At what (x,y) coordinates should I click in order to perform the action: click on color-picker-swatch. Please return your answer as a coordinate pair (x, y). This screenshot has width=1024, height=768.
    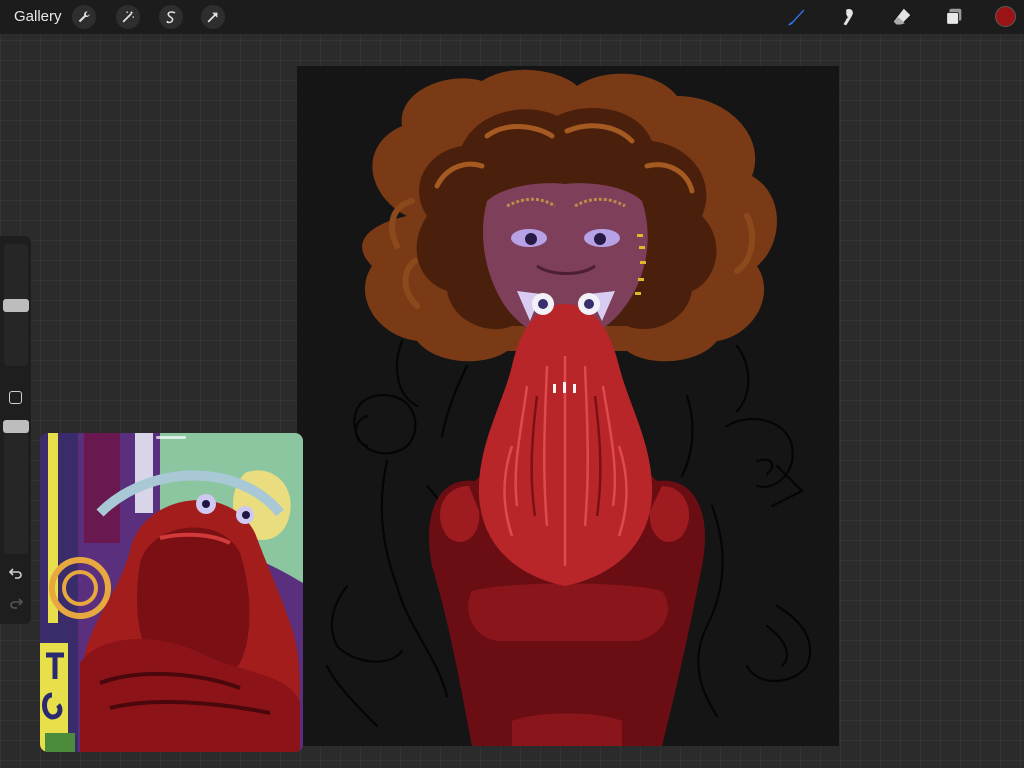
    Looking at the image, I should click on (1005, 16).